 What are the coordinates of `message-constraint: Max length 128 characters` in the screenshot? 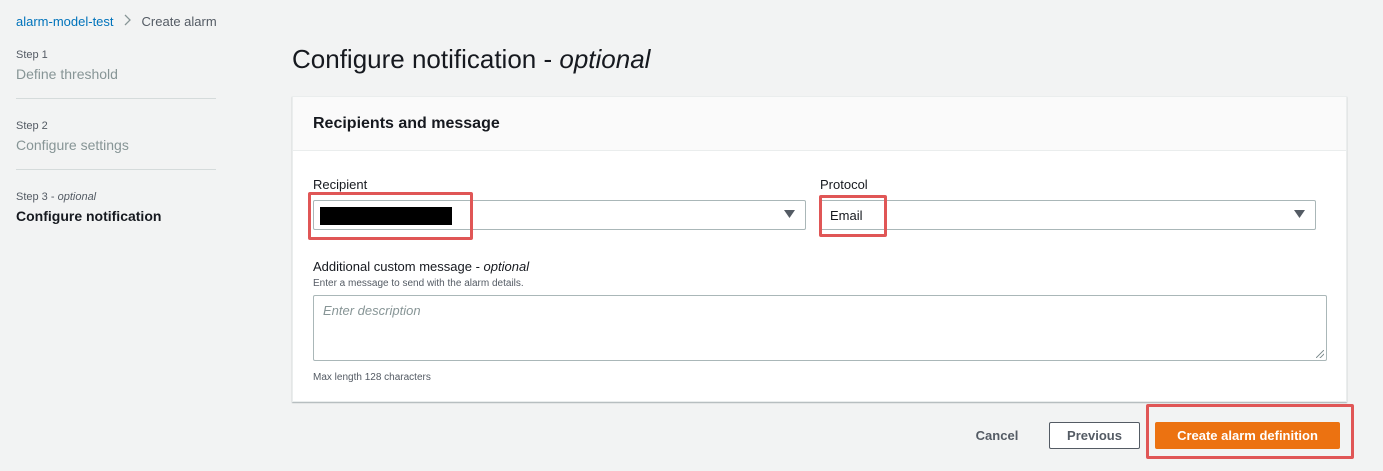 It's located at (372, 377).